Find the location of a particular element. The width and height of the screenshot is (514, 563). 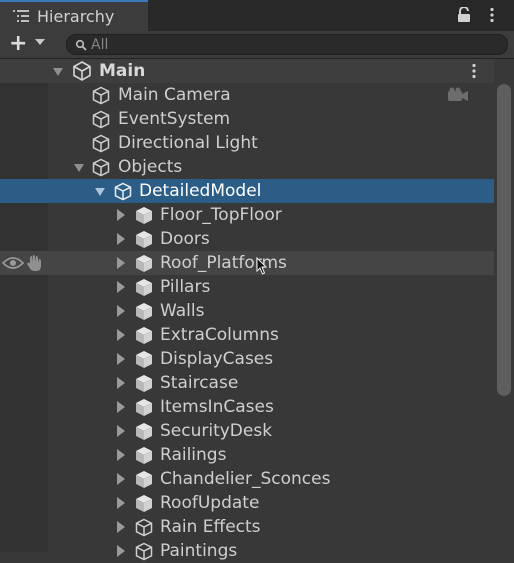

item-label: Paintings is located at coordinates (199, 551).